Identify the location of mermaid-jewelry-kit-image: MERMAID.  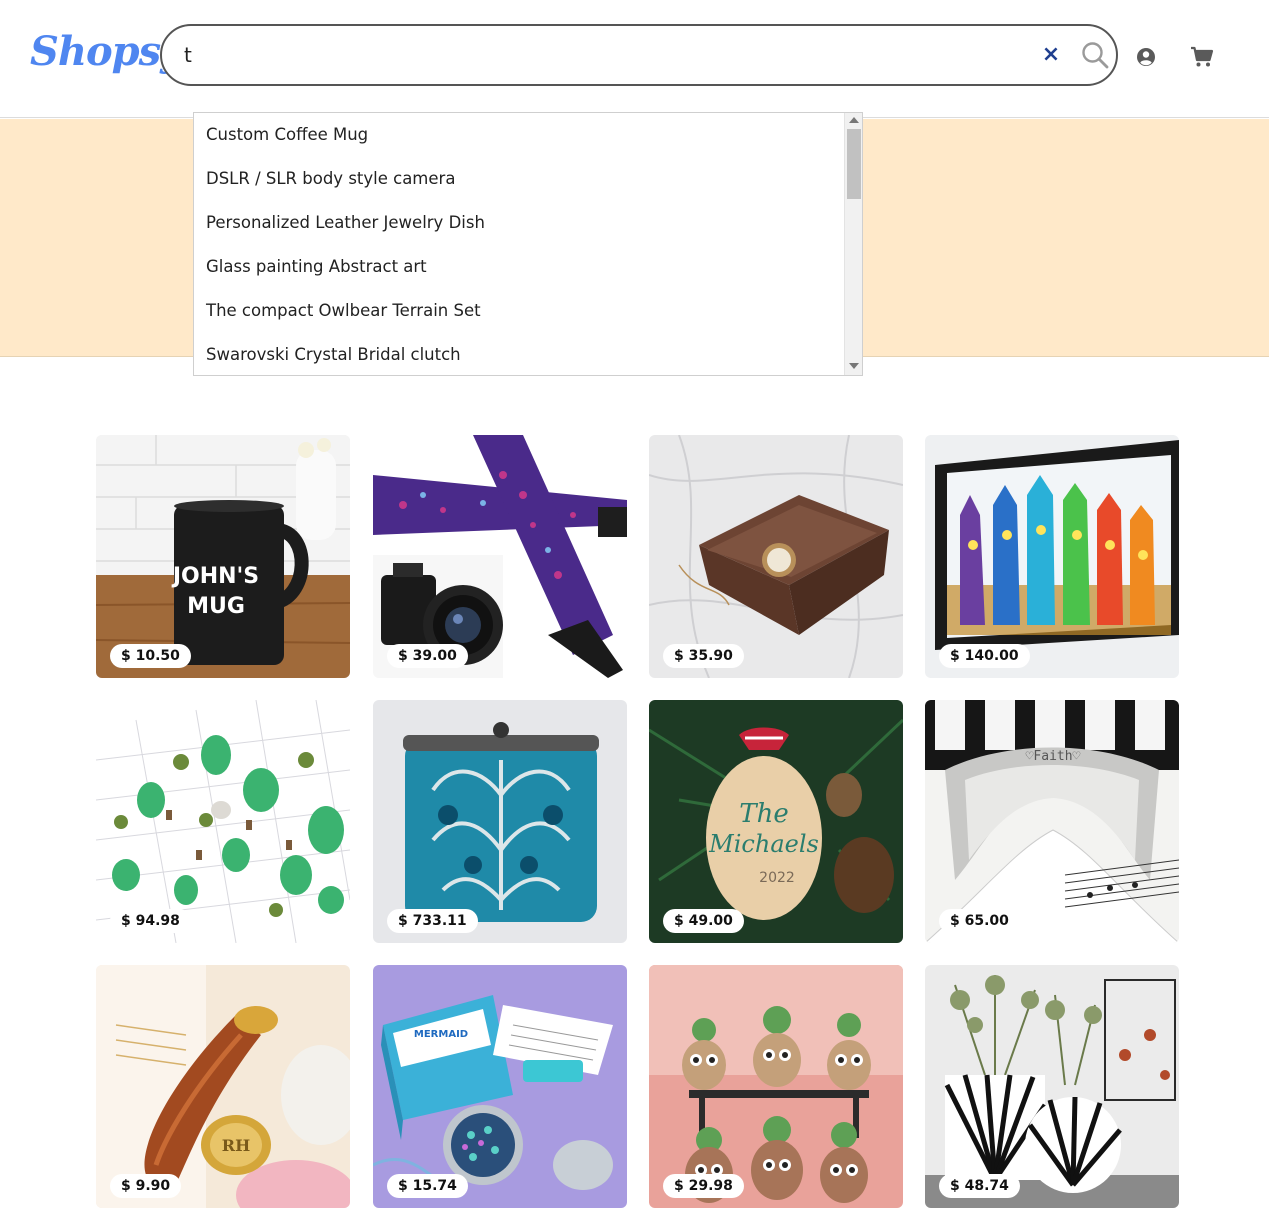
(500, 1086).